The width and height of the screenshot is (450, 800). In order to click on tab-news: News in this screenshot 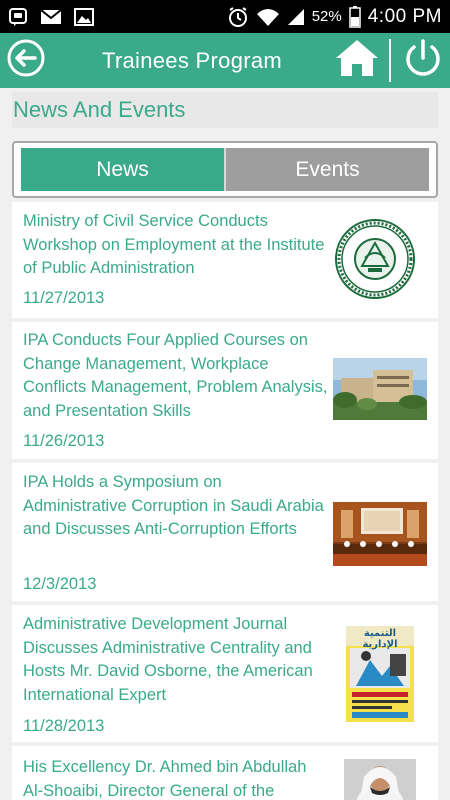, I will do `click(122, 169)`.